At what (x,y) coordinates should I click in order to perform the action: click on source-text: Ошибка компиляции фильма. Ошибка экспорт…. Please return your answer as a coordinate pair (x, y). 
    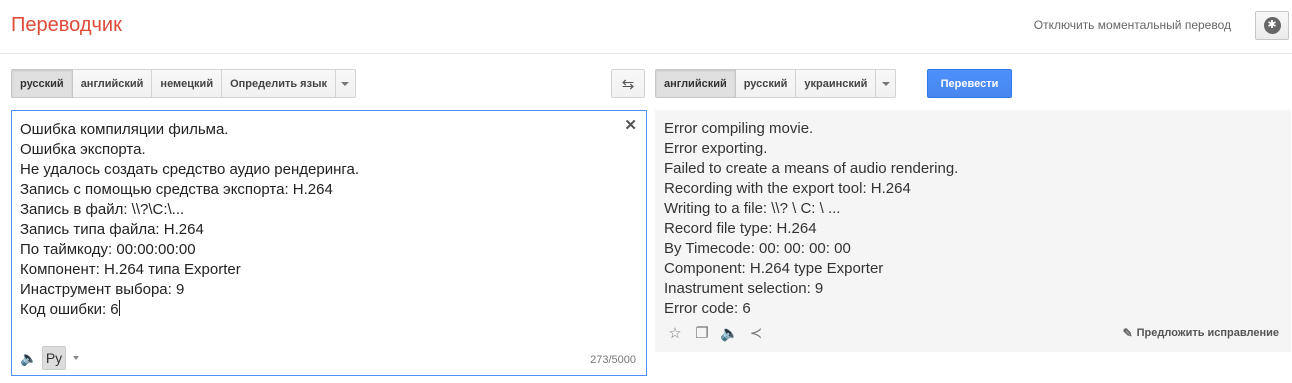
    Looking at the image, I should click on (189, 220).